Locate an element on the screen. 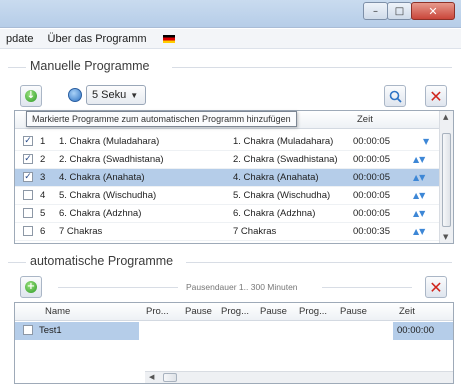 The height and width of the screenshot is (384, 461). row-number: 1 is located at coordinates (43, 141).